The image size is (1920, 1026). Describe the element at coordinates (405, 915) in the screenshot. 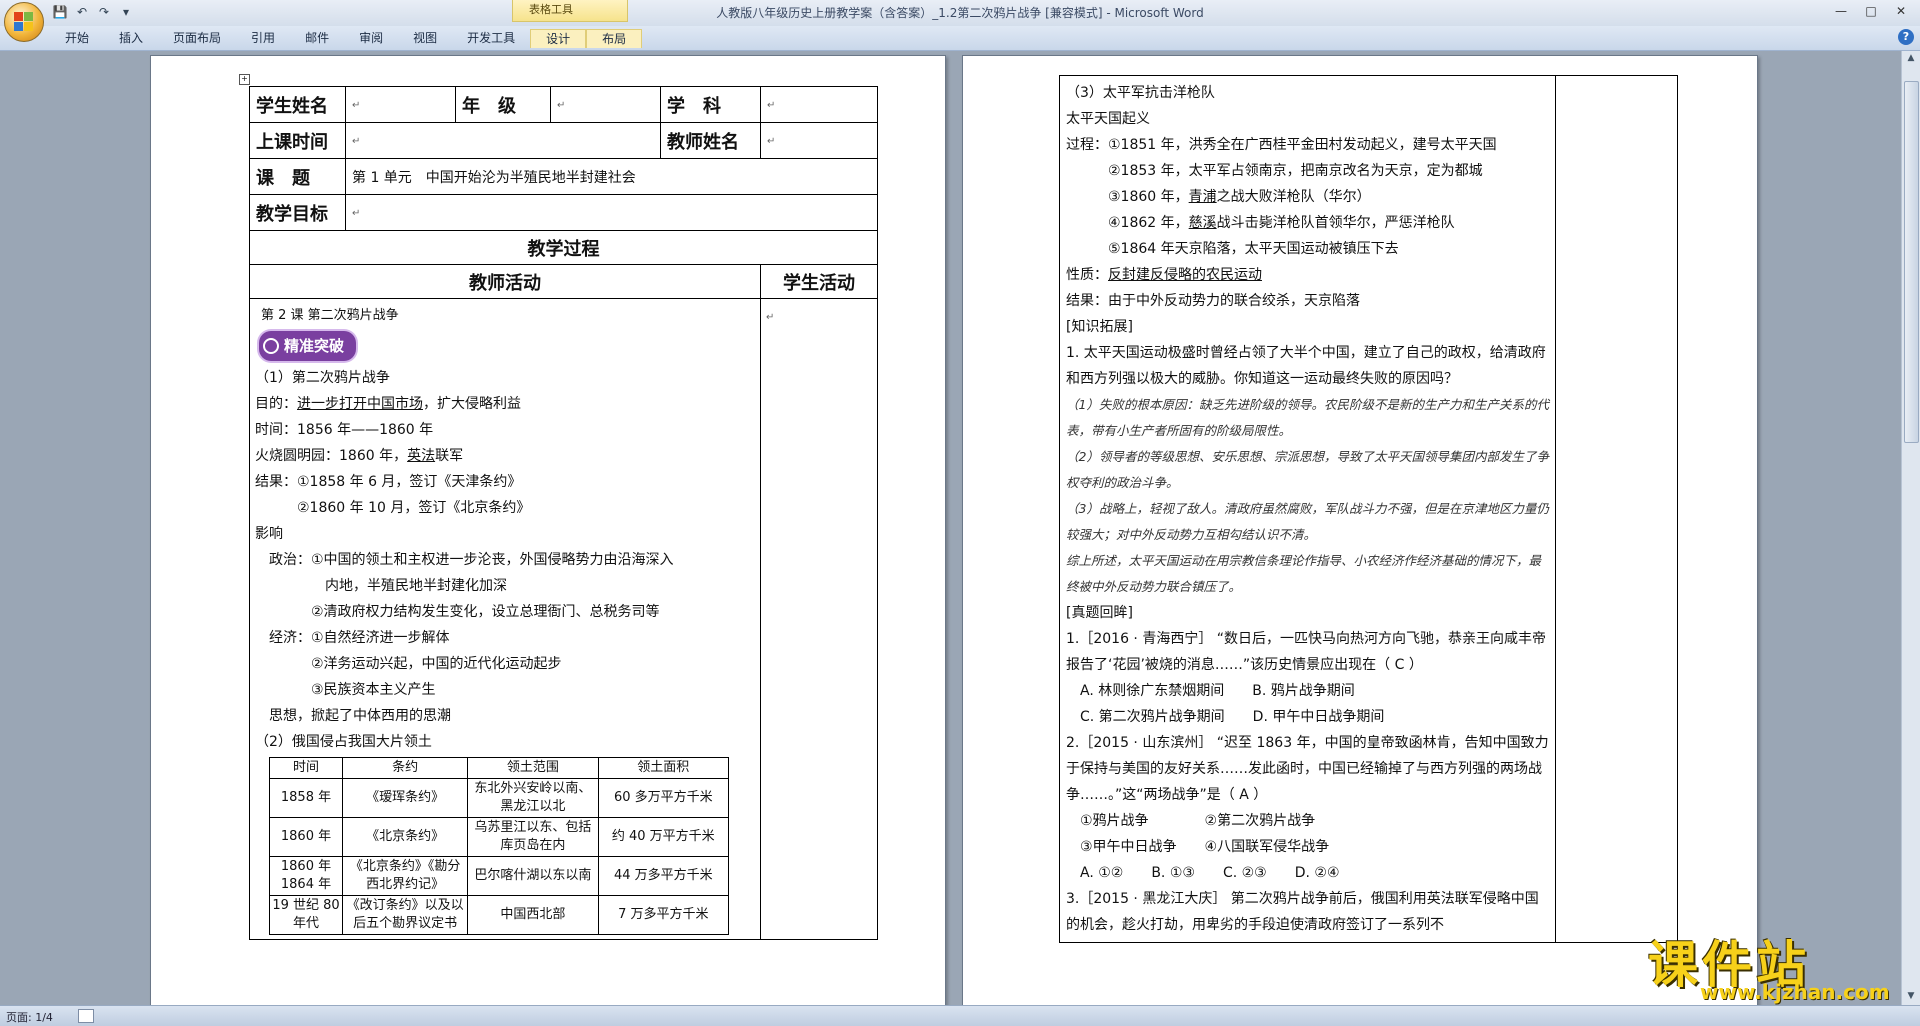

I see `table-cell: 《改订条约》以及以后五个勘界议定书` at that location.